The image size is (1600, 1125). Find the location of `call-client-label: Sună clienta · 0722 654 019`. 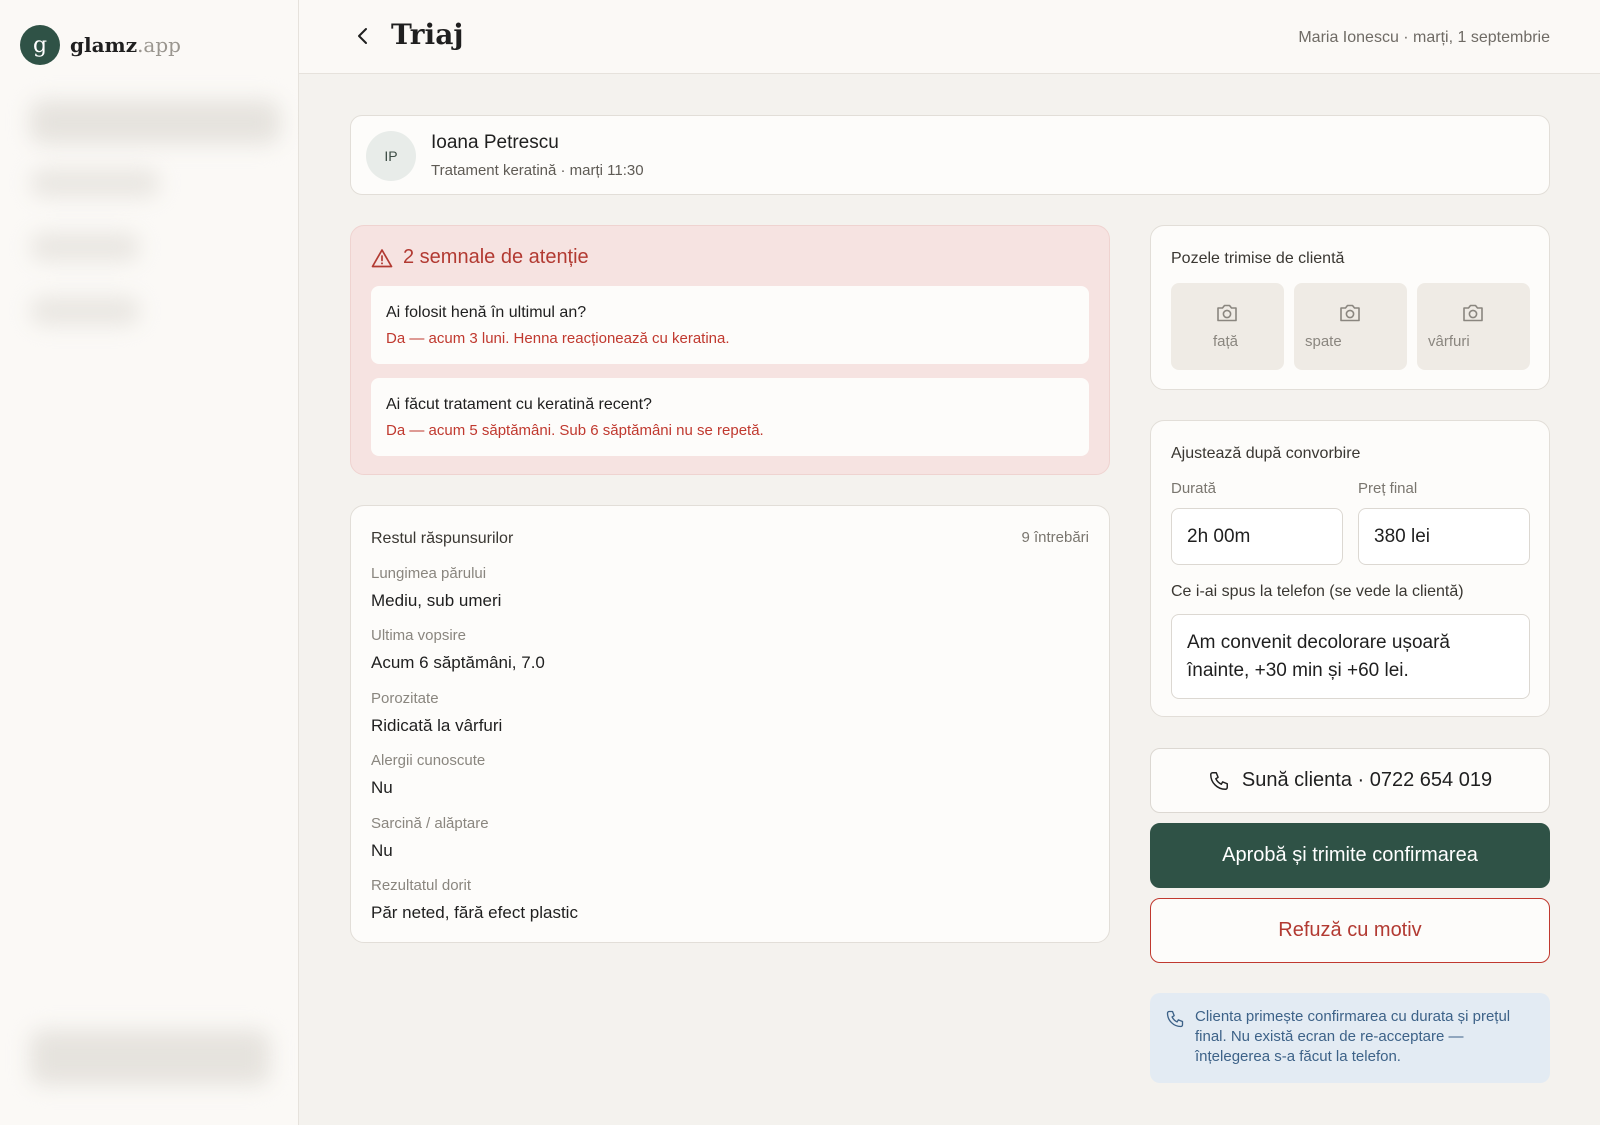

call-client-label: Sună clienta · 0722 654 019 is located at coordinates (1367, 780).